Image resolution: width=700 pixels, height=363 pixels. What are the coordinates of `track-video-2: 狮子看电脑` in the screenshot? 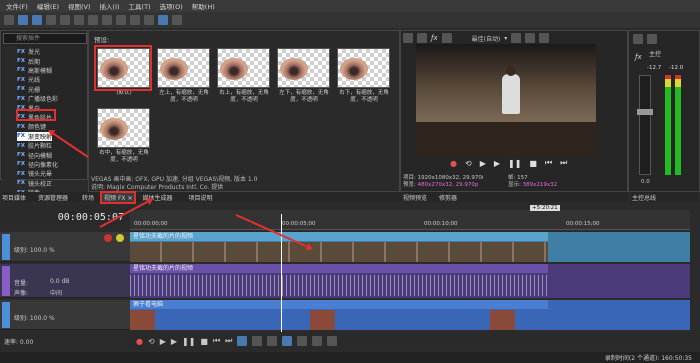 It's located at (410, 315).